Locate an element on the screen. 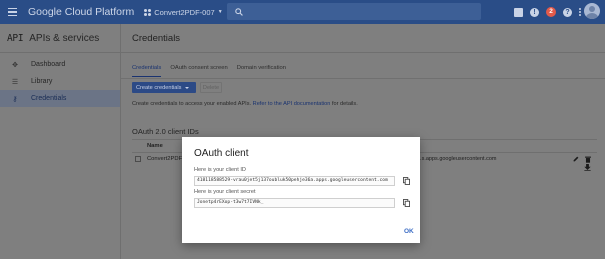 Image resolution: width=605 pixels, height=259 pixels. client-secret-field: Jonetp4rEXop-t3w7t7IVNk_ is located at coordinates (294, 203).